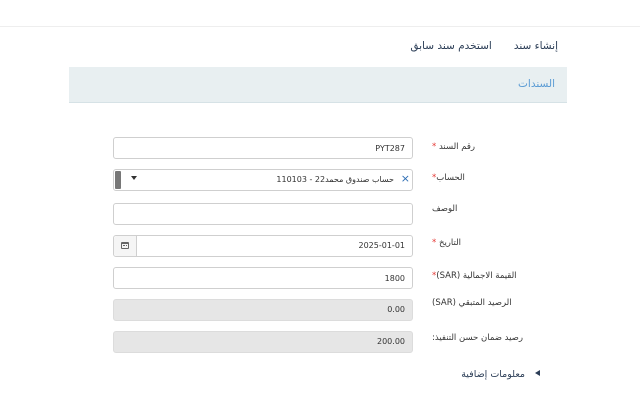 This screenshot has height=403, width=640. I want to click on calendar-icon, so click(125, 245).